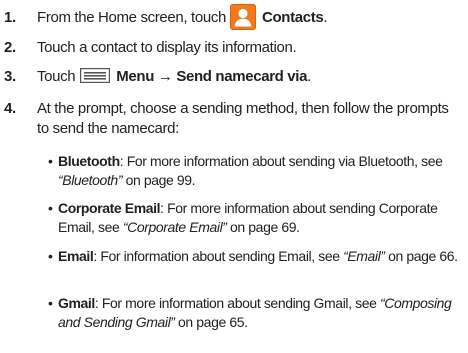 The height and width of the screenshot is (353, 468). What do you see at coordinates (76, 256) in the screenshot?
I see `method-name: Email` at bounding box center [76, 256].